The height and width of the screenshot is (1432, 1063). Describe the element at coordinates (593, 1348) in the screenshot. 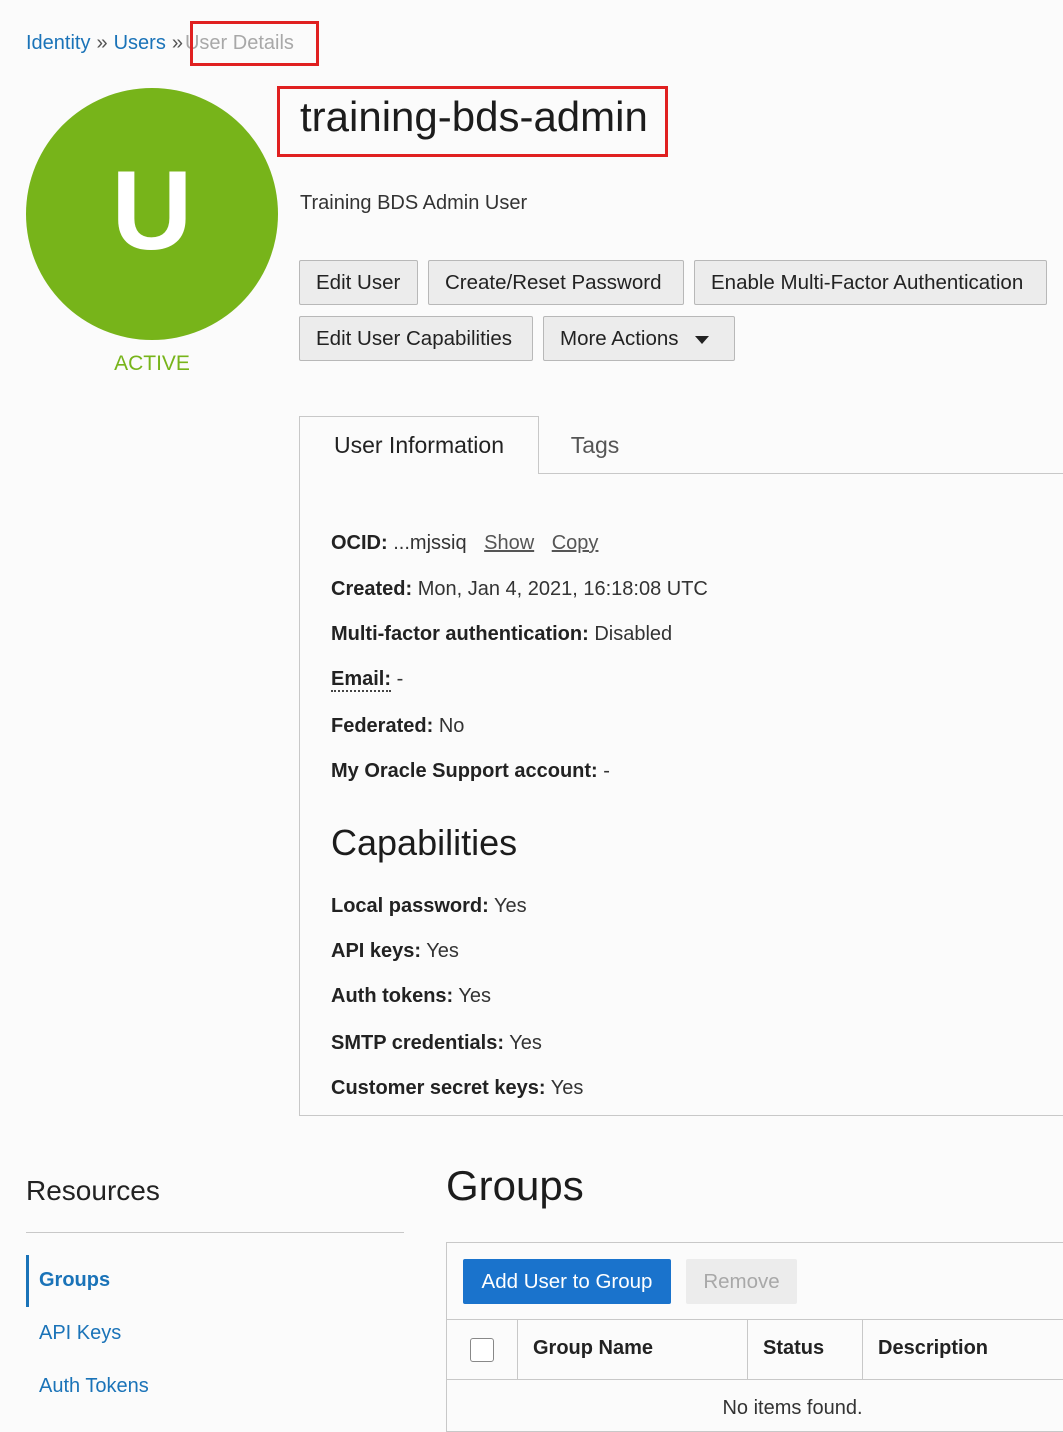

I see `column-header-group-name: Group Name` at that location.